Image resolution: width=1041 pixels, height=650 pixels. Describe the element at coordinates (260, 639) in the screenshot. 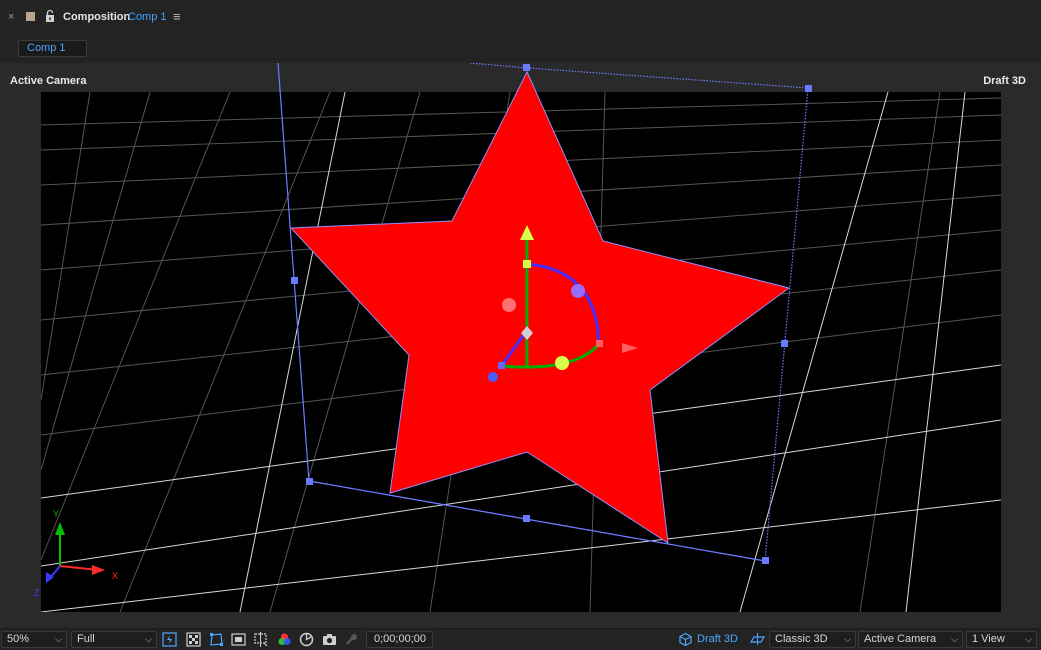

I see `guides-icon` at that location.